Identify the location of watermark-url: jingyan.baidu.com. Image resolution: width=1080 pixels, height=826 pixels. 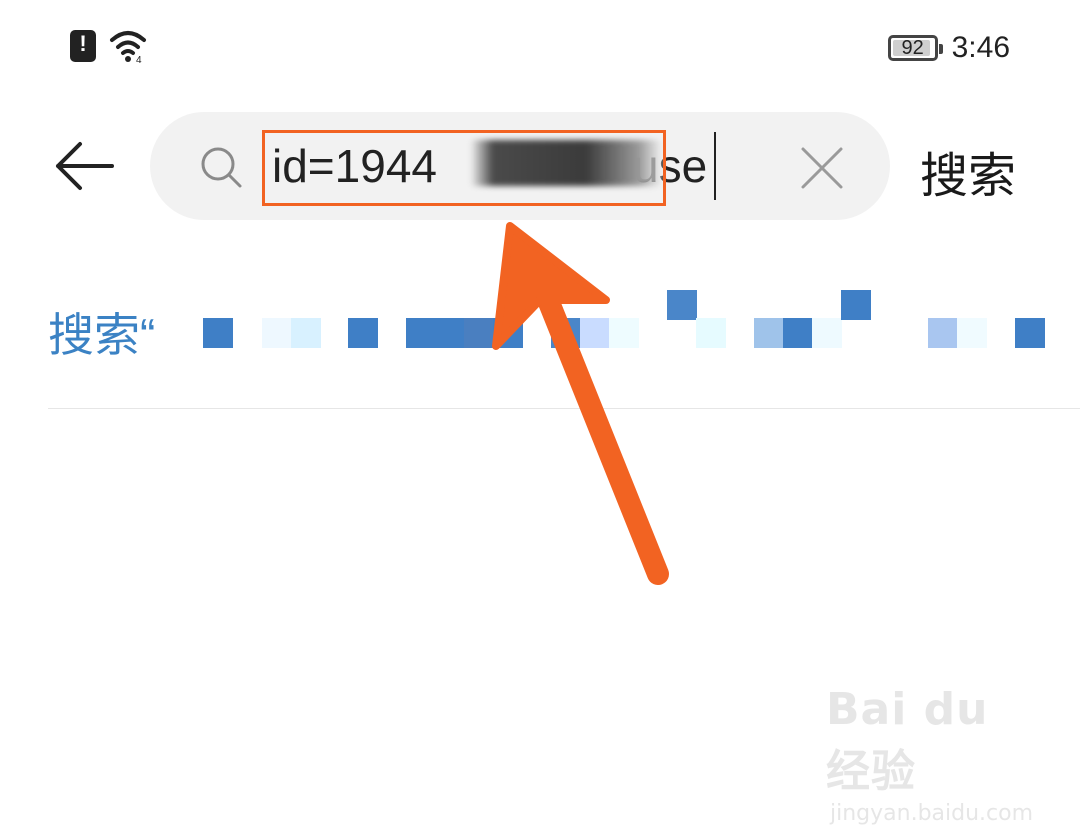
(932, 813).